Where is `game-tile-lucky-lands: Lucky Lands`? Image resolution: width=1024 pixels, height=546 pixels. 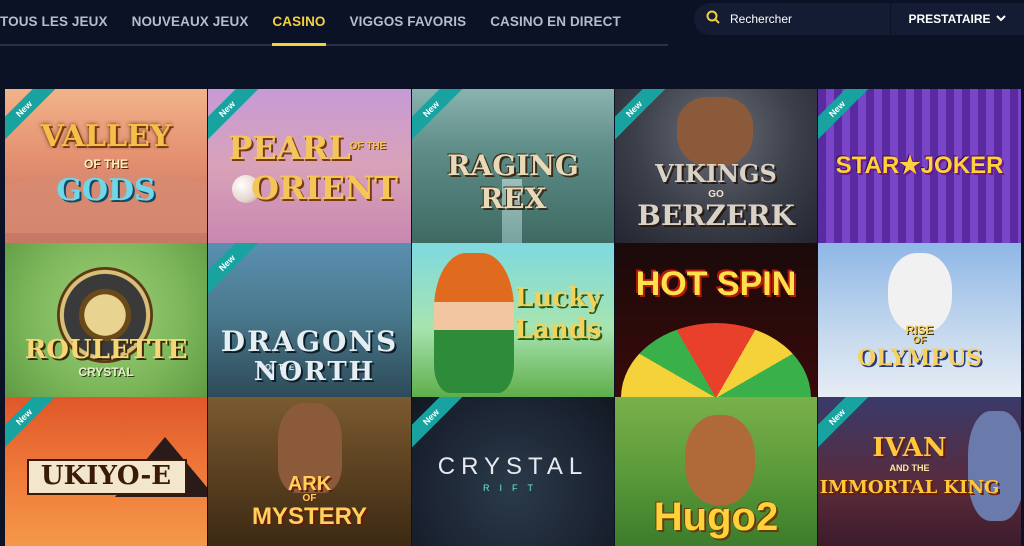 game-tile-lucky-lands: Lucky Lands is located at coordinates (513, 320).